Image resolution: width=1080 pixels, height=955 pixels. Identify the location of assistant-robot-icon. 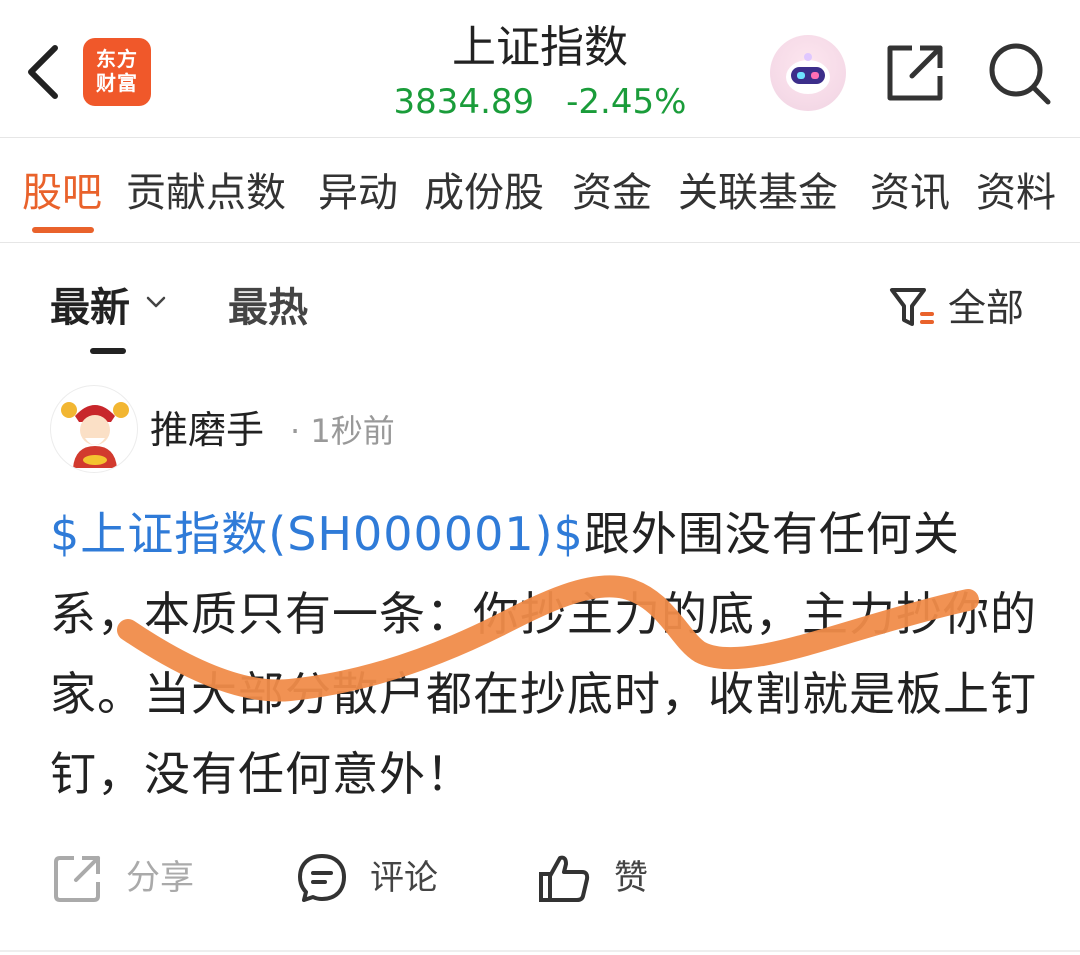
(808, 73).